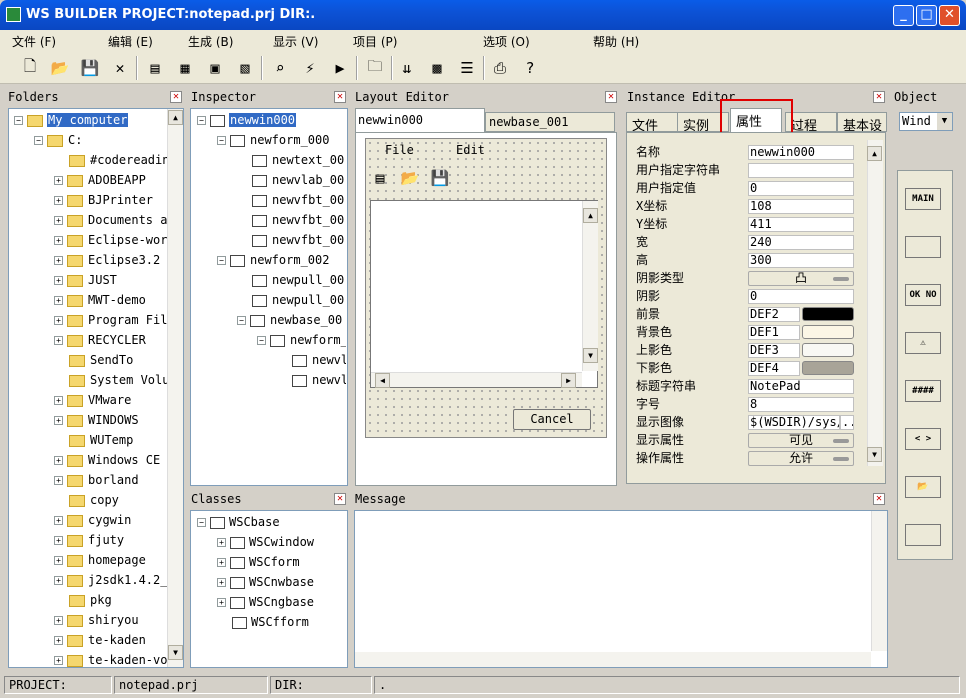 Image resolution: width=966 pixels, height=698 pixels. I want to click on save-window-icon: ▣, so click(215, 68).